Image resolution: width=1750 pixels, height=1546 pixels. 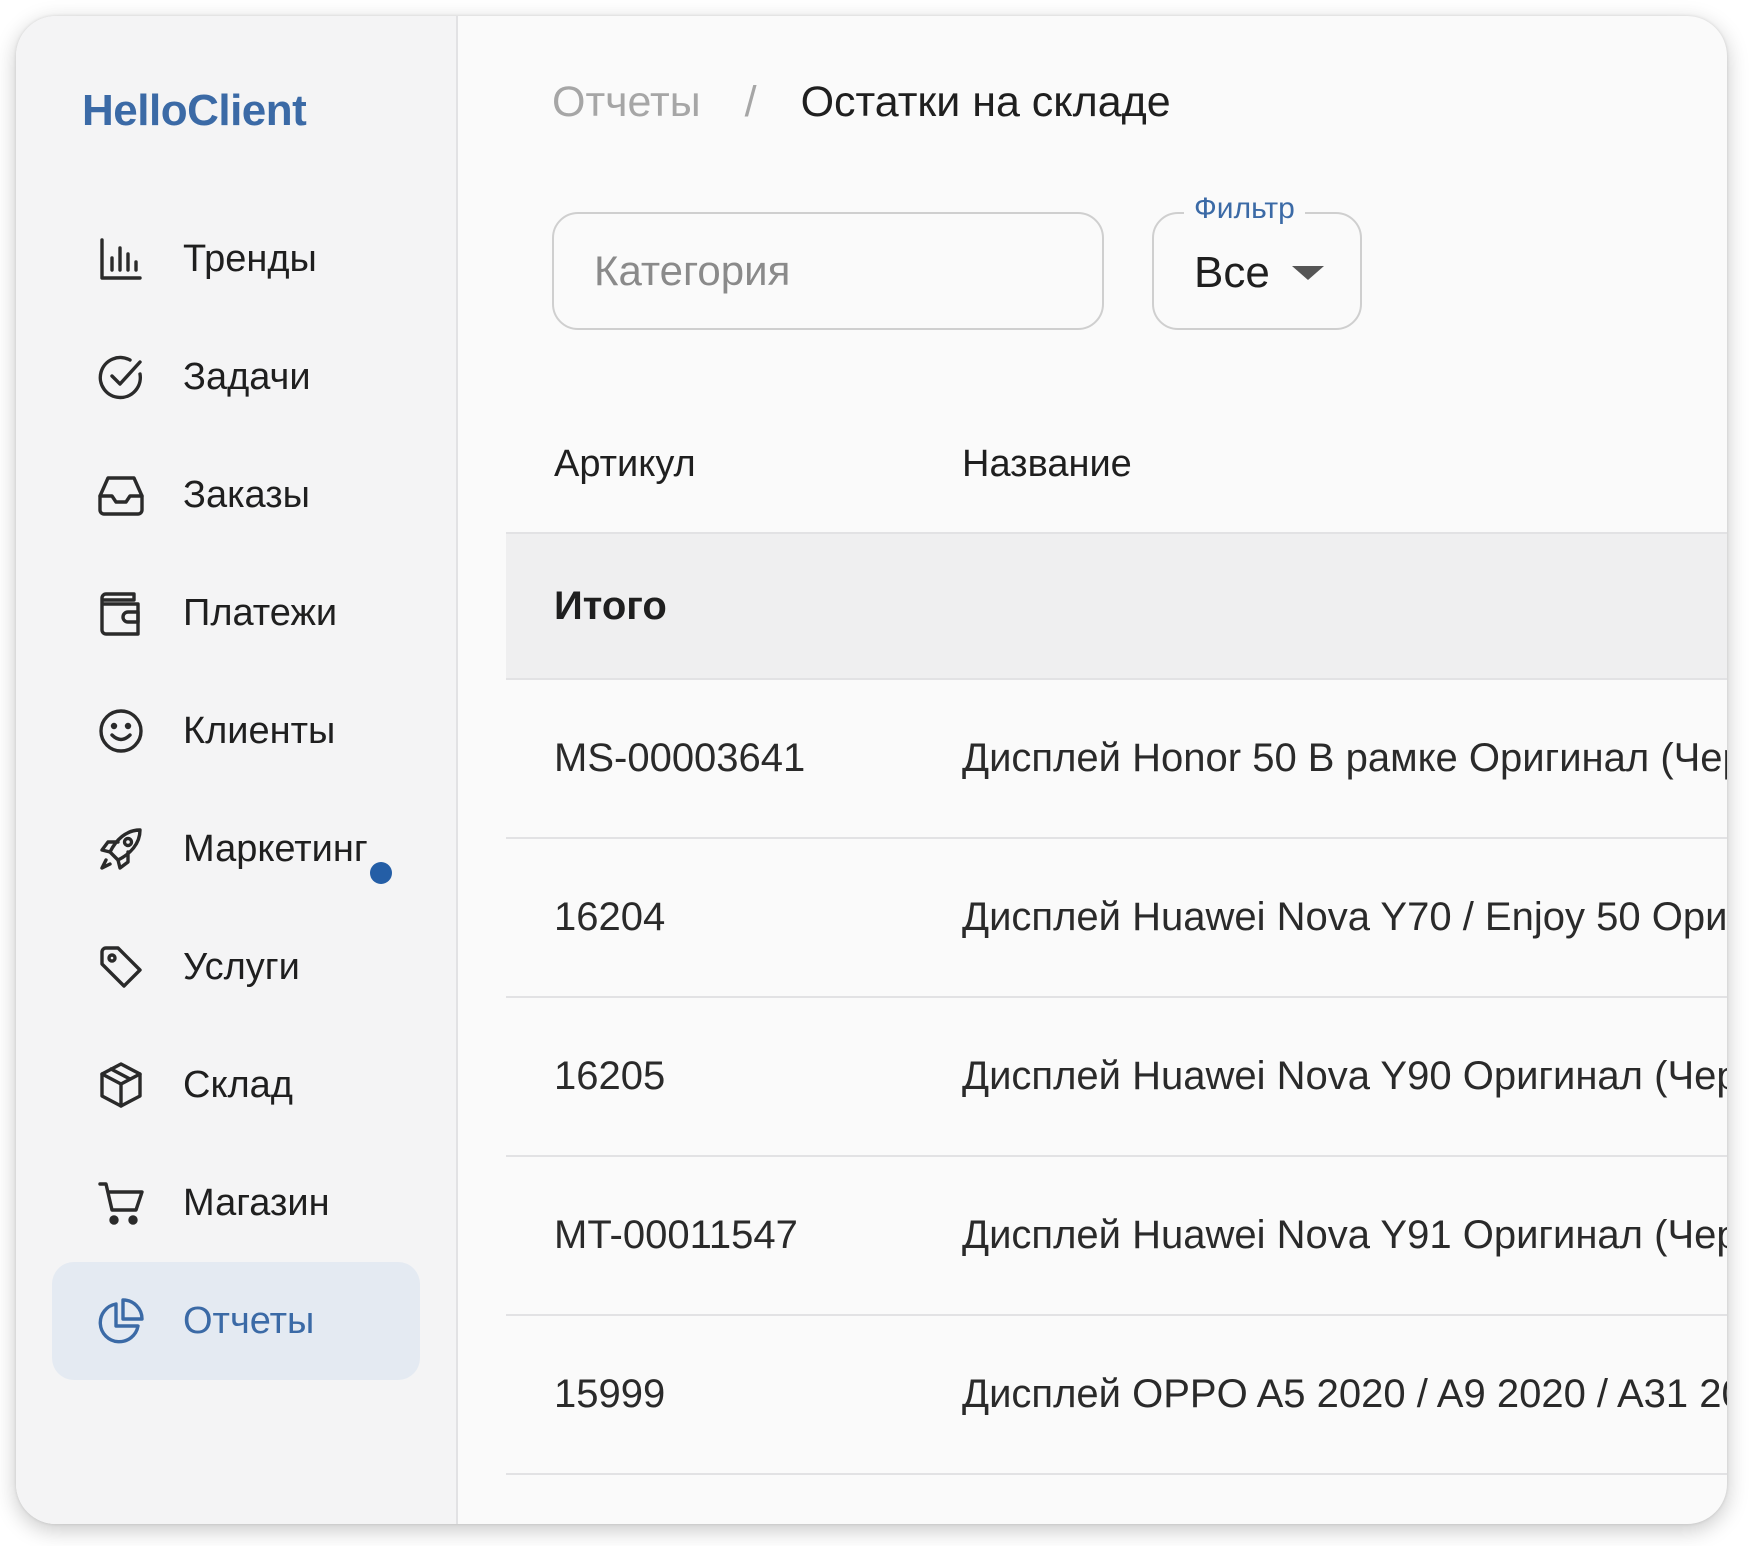 What do you see at coordinates (1244, 209) in the screenshot?
I see `filter-label: Фильтр` at bounding box center [1244, 209].